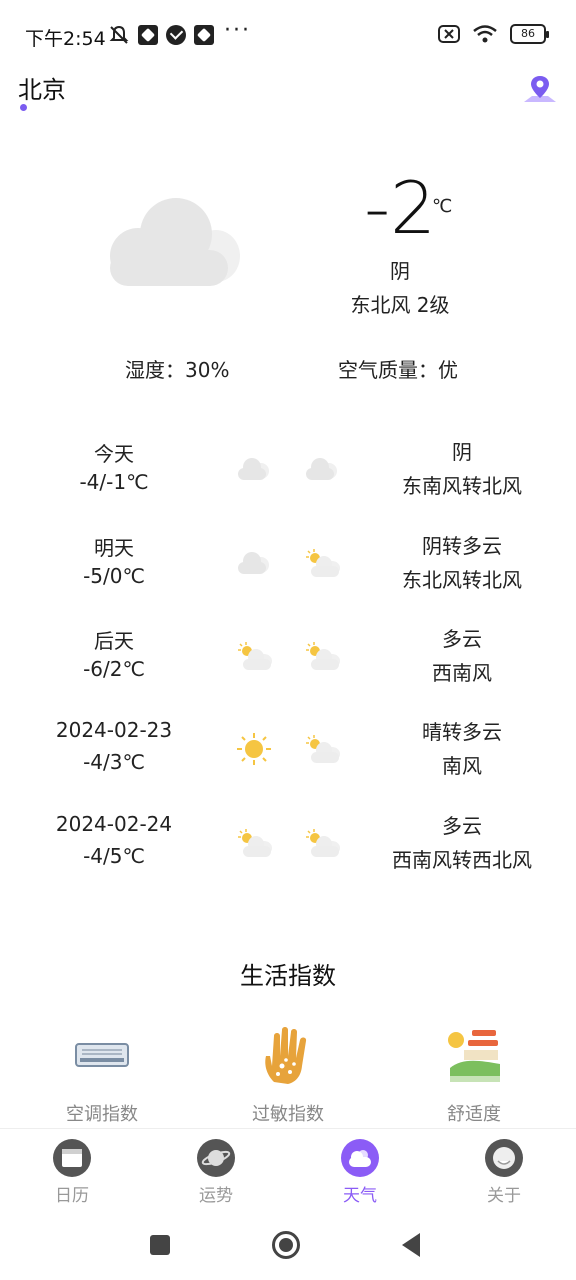 This screenshot has height=1280, width=576. What do you see at coordinates (288, 1114) in the screenshot?
I see `life-item-label: 过敏指数` at bounding box center [288, 1114].